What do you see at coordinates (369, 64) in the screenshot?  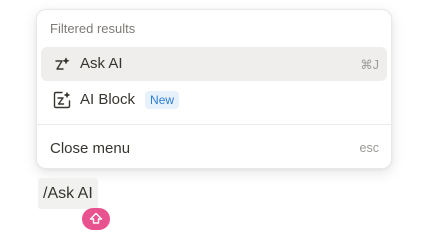 I see `shortcut-hint: ⌘J` at bounding box center [369, 64].